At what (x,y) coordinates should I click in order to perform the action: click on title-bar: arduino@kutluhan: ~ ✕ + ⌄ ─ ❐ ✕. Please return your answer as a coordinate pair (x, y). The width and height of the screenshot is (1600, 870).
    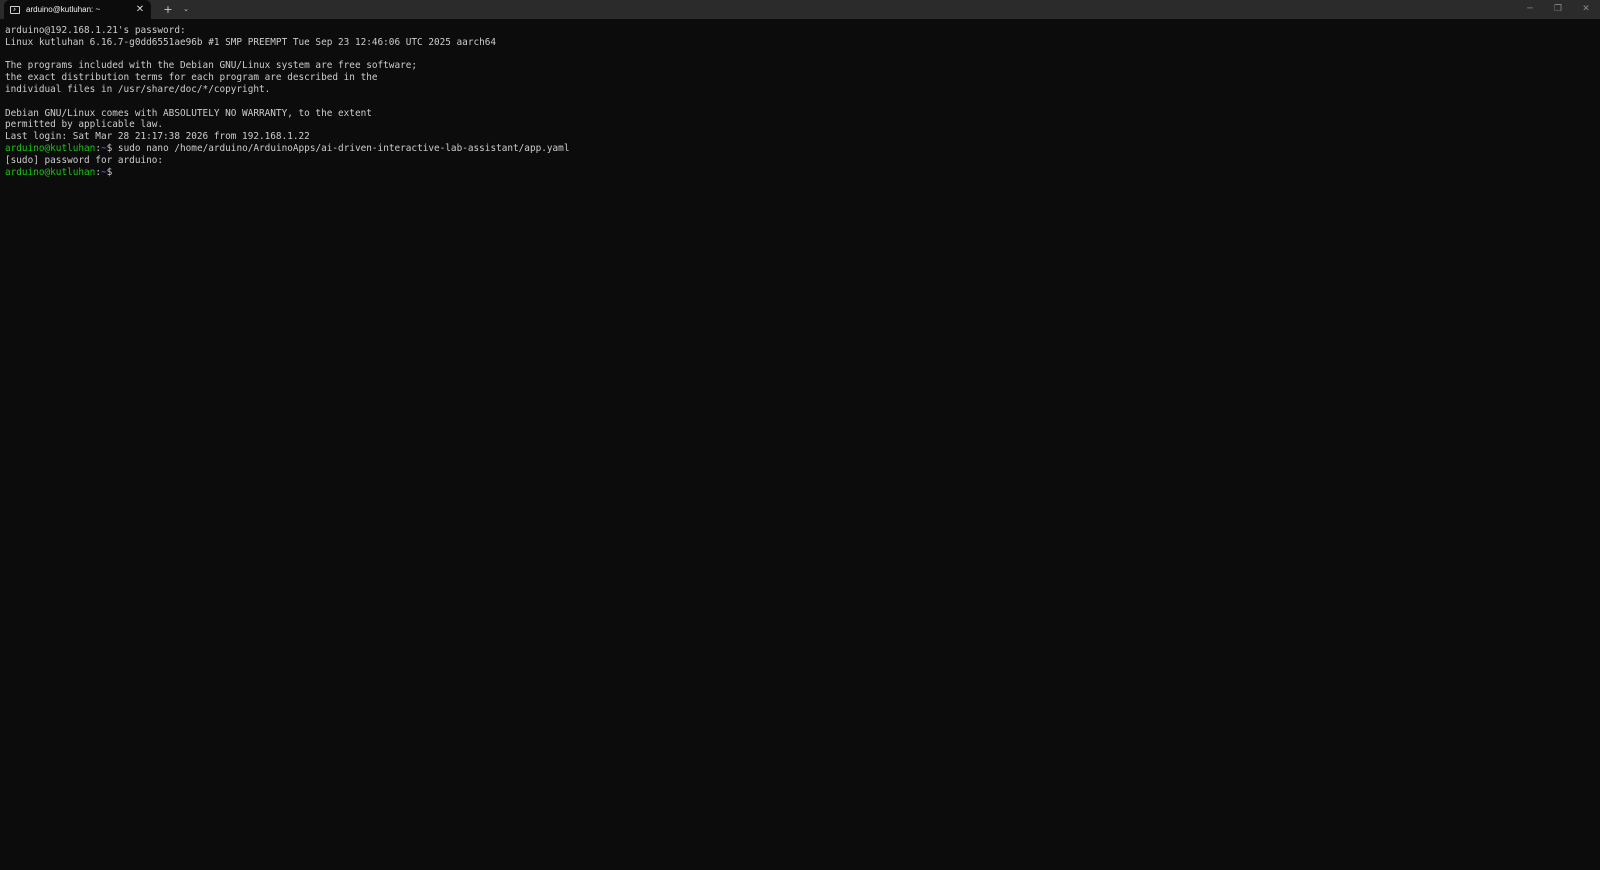
    Looking at the image, I should click on (800, 9).